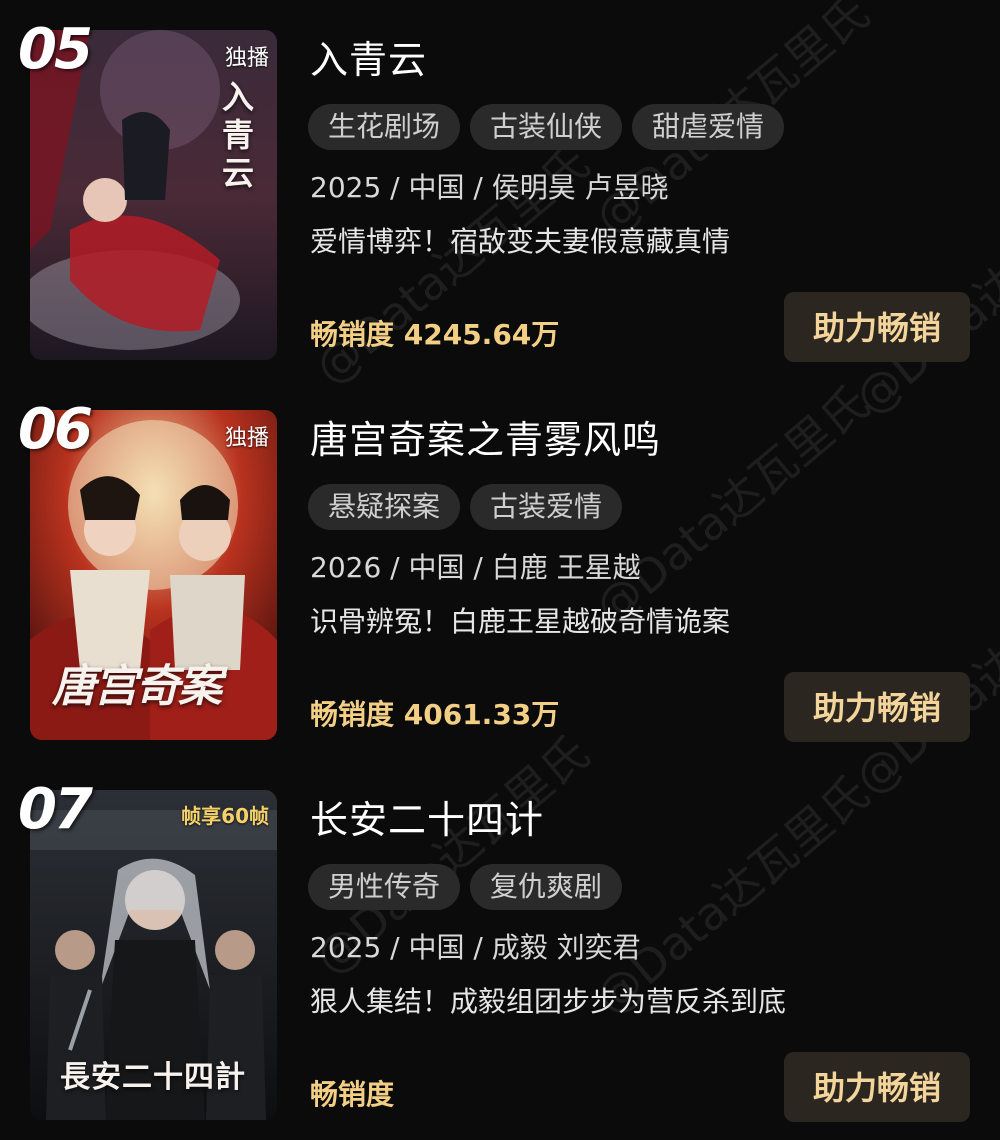 The height and width of the screenshot is (1140, 1000). What do you see at coordinates (55, 809) in the screenshot?
I see `rank-number: 07` at bounding box center [55, 809].